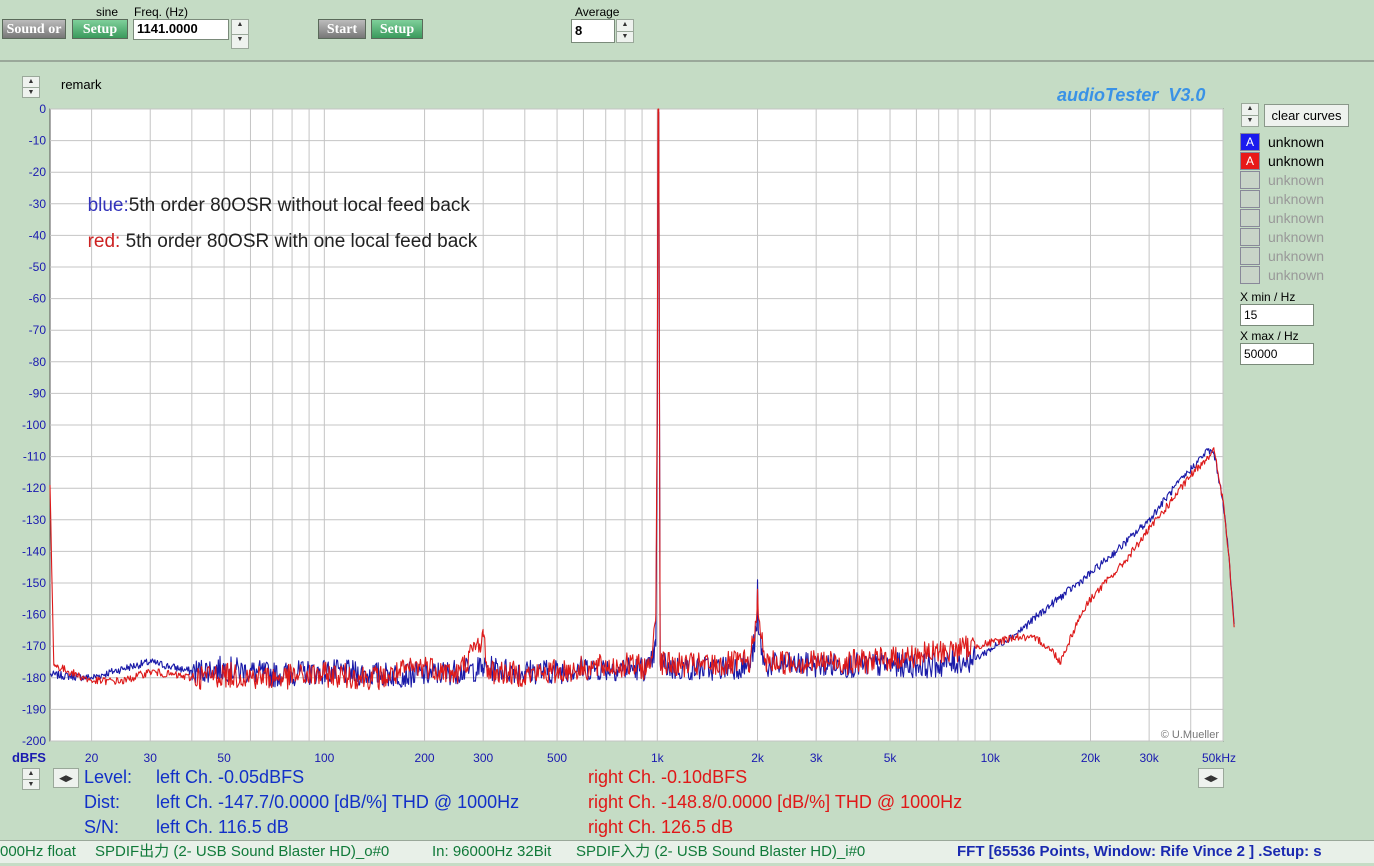 This screenshot has height=866, width=1374. I want to click on x-tick-label: 50kHz, so click(1219, 758).